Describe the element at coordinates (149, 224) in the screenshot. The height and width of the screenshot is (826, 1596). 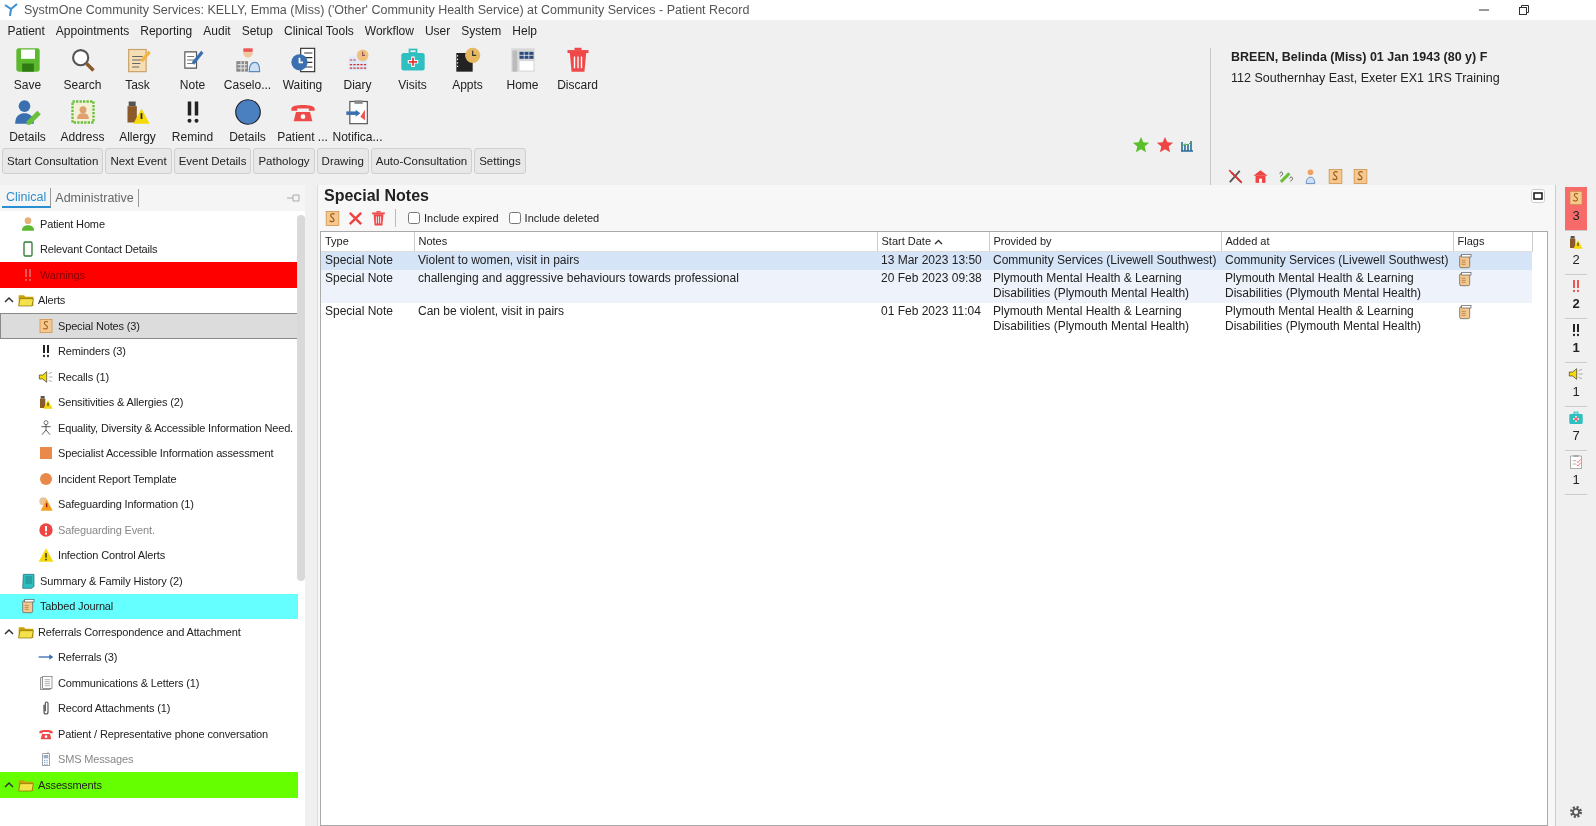
I see `tree-item: Patient Home` at that location.